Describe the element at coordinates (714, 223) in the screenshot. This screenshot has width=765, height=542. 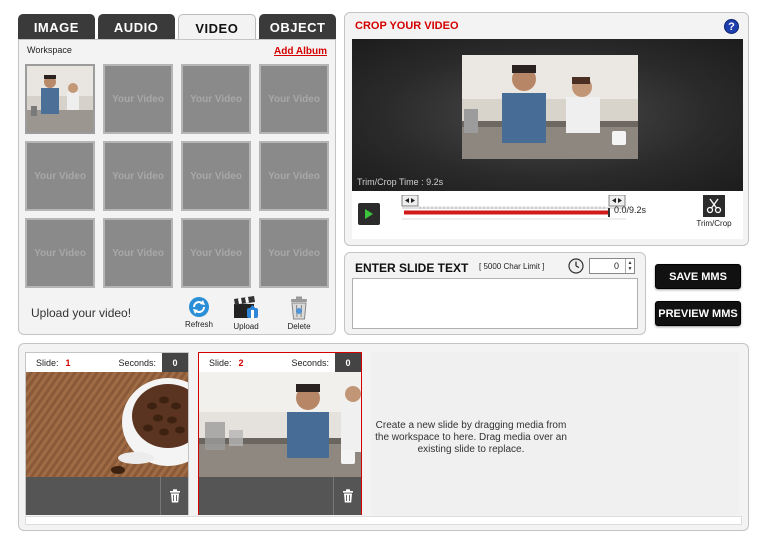
I see `trim-crop-label: Trim/Crop` at that location.